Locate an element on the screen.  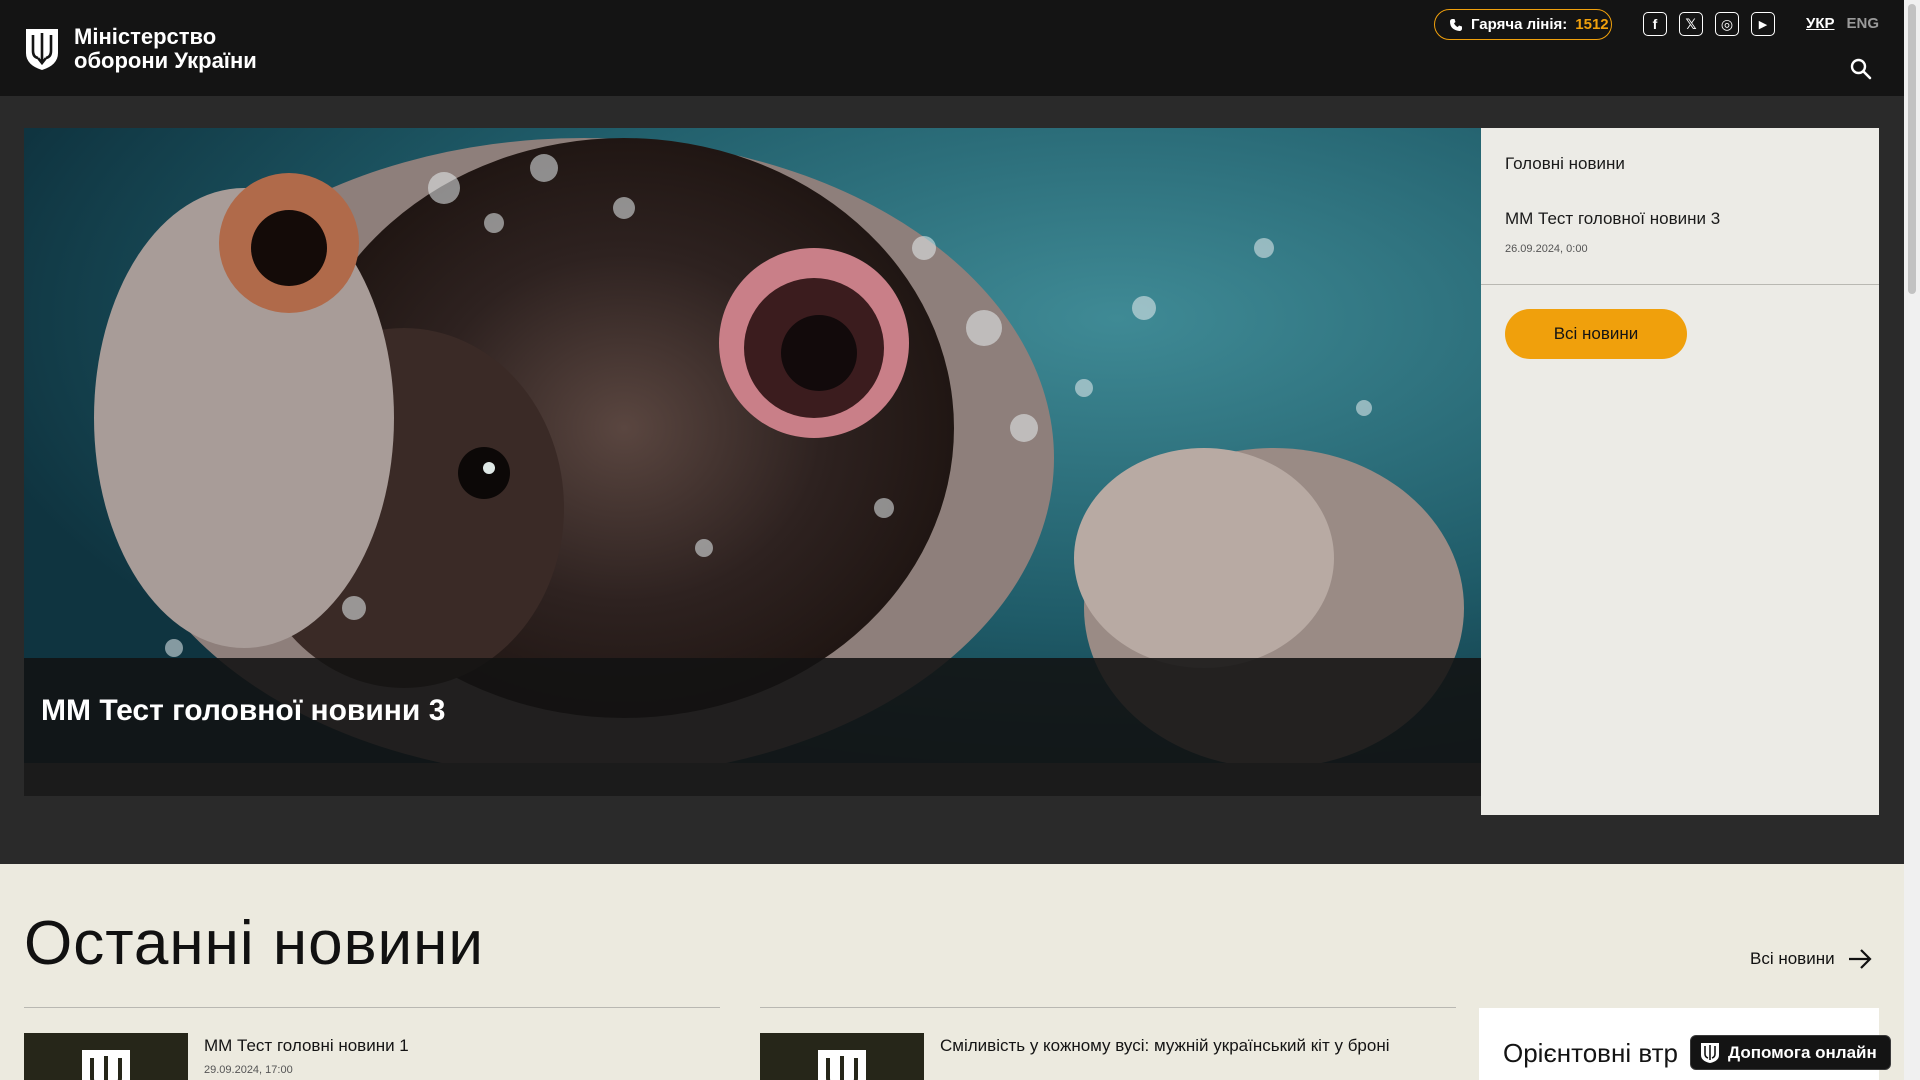
page-scrollbar is located at coordinates (1912, 540).